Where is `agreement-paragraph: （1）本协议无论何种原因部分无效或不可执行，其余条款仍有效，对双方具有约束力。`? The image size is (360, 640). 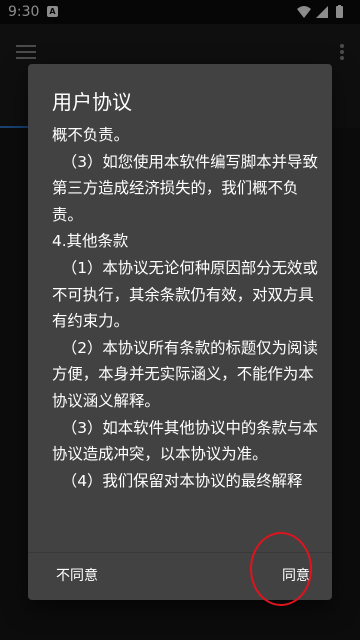
agreement-paragraph: （1）本协议无论何种原因部分无效或不可执行，其余条款仍有效，对双方具有约束力。 is located at coordinates (185, 294).